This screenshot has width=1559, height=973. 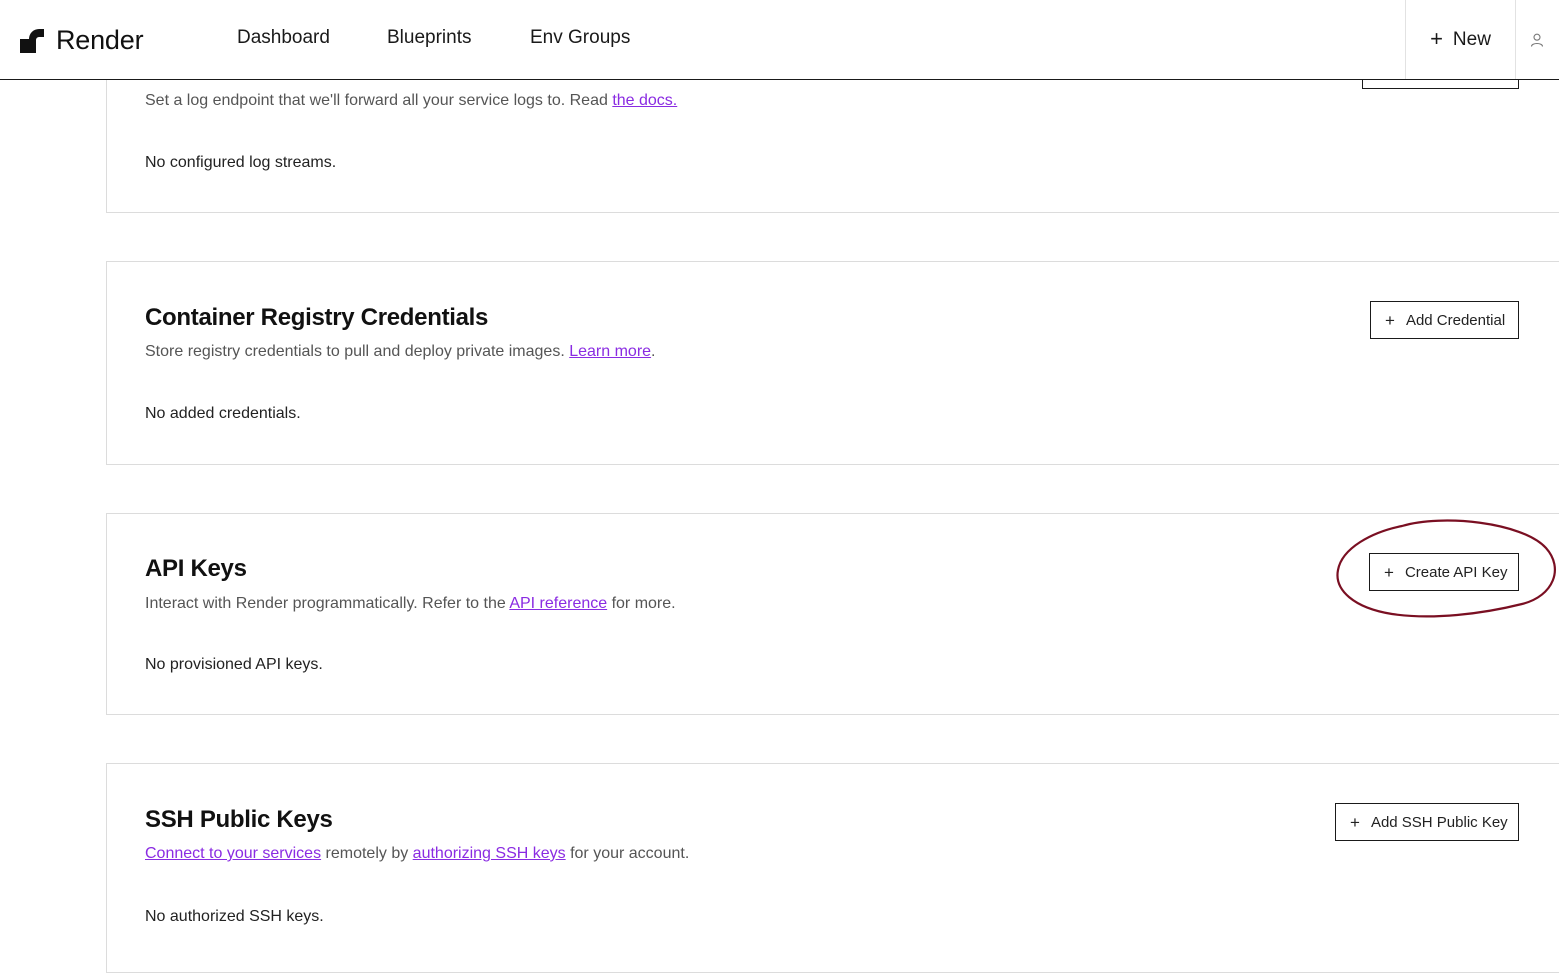 What do you see at coordinates (223, 413) in the screenshot?
I see `registry-empty-state: No added credentials.` at bounding box center [223, 413].